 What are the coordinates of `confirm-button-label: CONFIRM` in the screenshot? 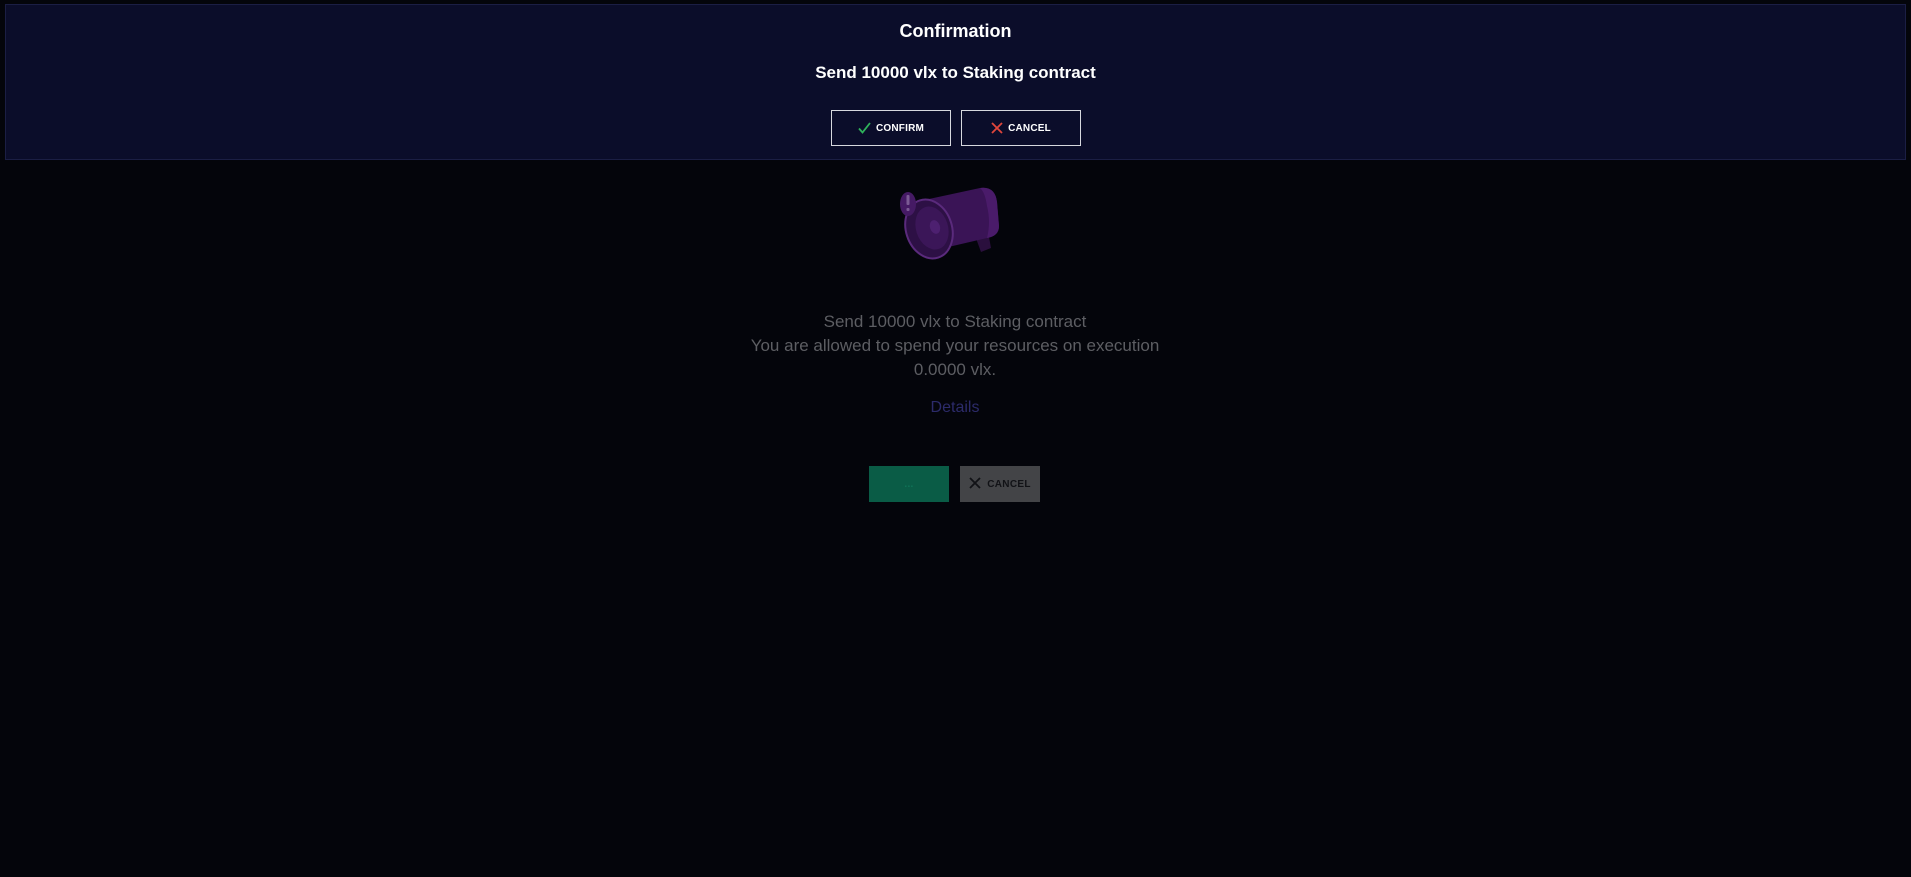 It's located at (900, 128).